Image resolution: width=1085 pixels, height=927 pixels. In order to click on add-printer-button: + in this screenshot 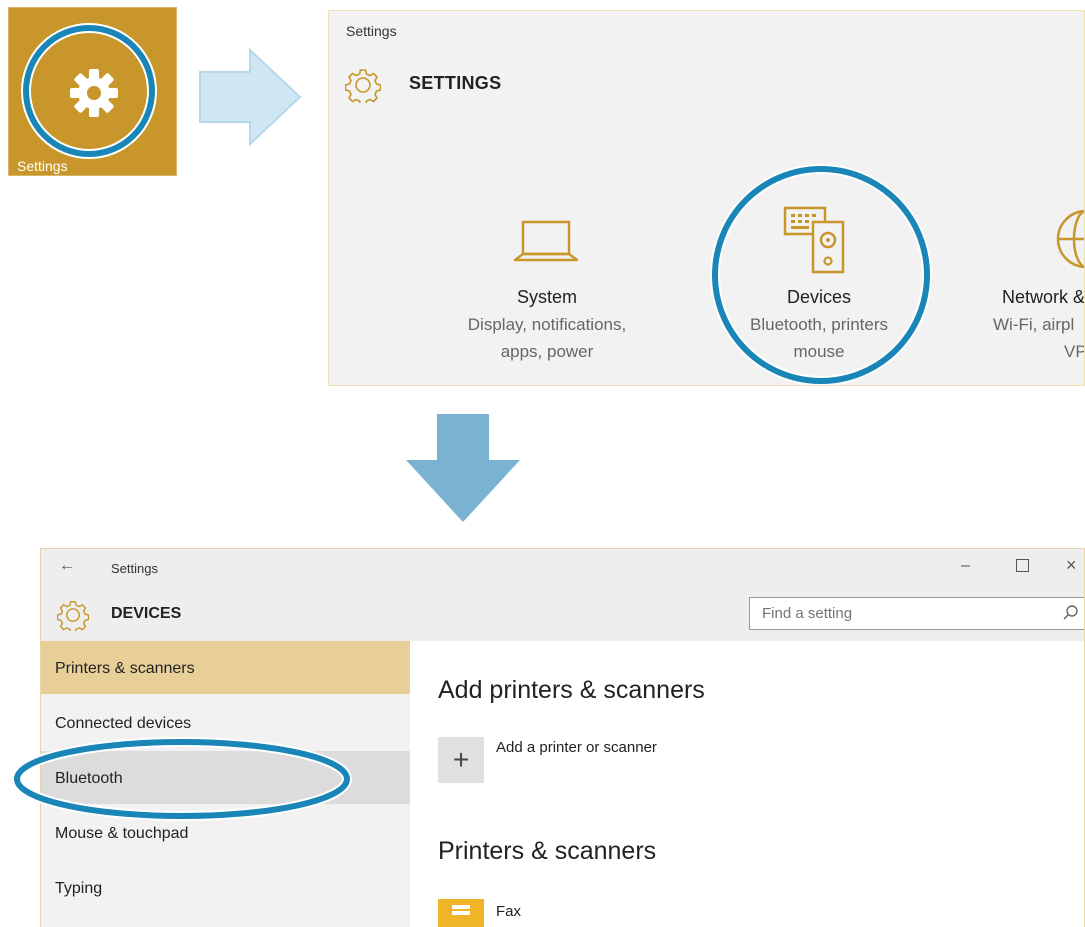, I will do `click(461, 760)`.